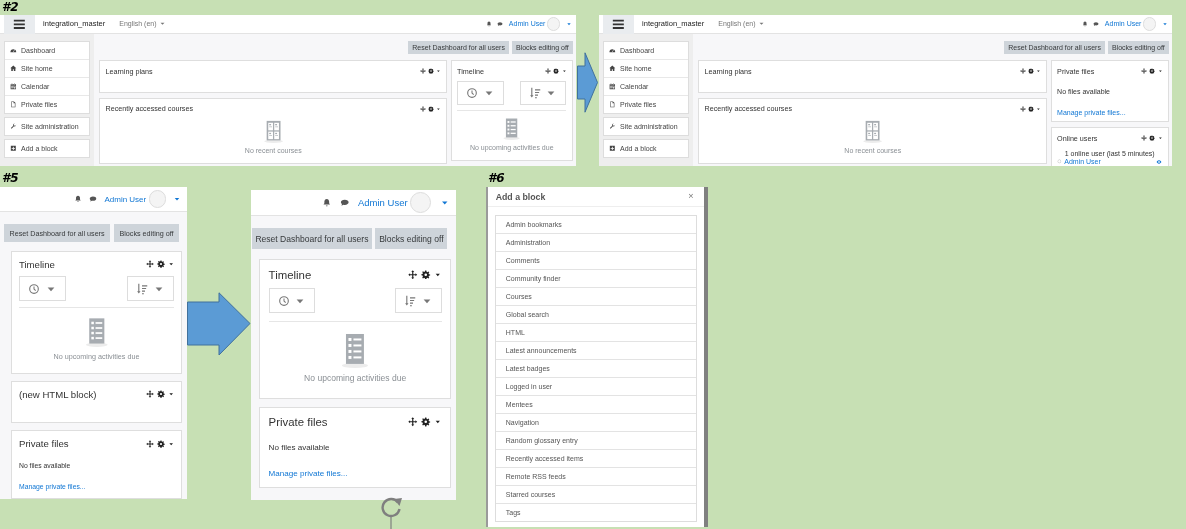 The image size is (1186, 529). I want to click on eye-icon, so click(1159, 161).